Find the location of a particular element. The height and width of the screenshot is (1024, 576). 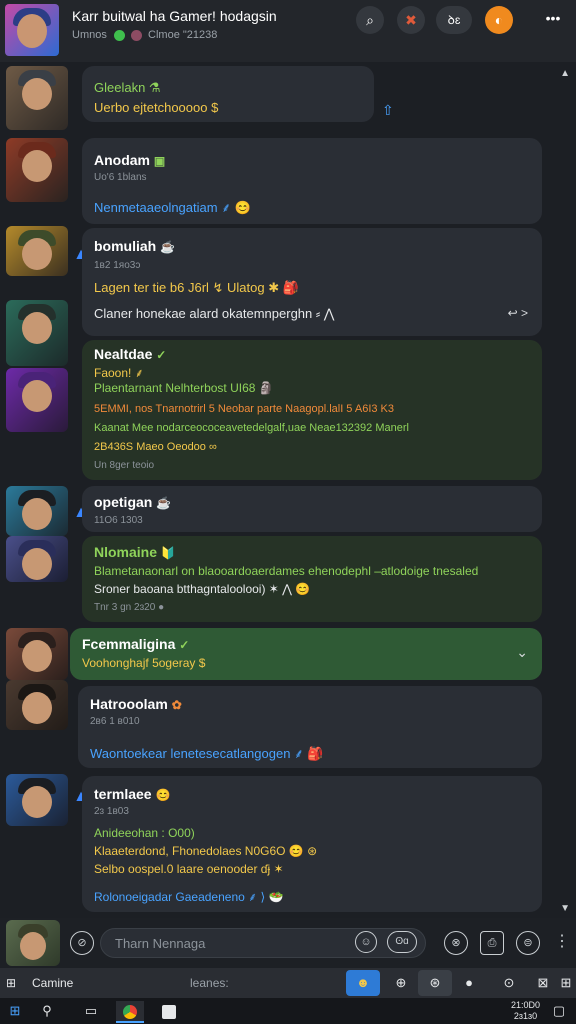

badge-icon: 🔰 is located at coordinates (168, 553).